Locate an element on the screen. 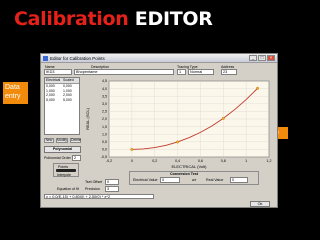 The image size is (320, 240). y-tick-label: 1,5 is located at coordinates (104, 127).